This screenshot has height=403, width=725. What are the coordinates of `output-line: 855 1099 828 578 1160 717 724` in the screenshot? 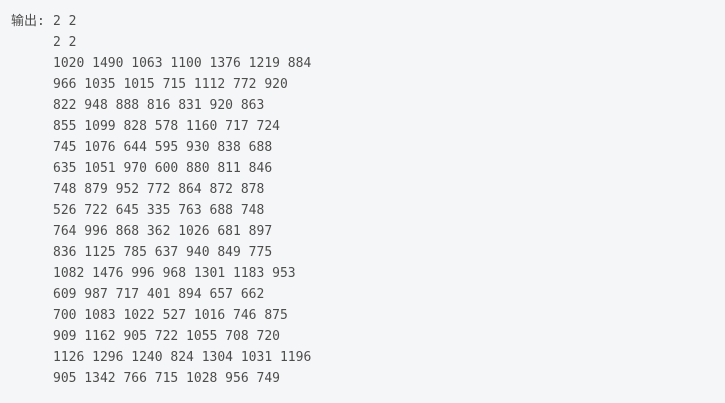 It's located at (166, 126).